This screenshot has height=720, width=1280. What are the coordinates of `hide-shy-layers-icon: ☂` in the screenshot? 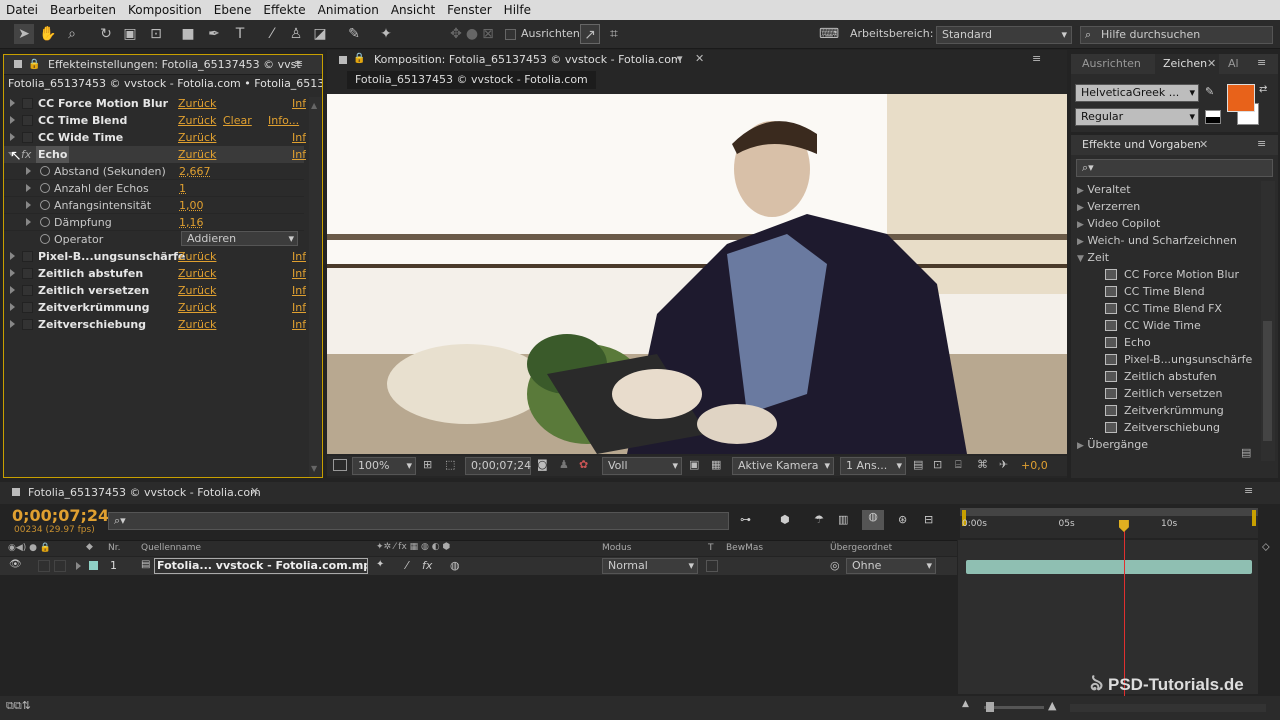 It's located at (819, 519).